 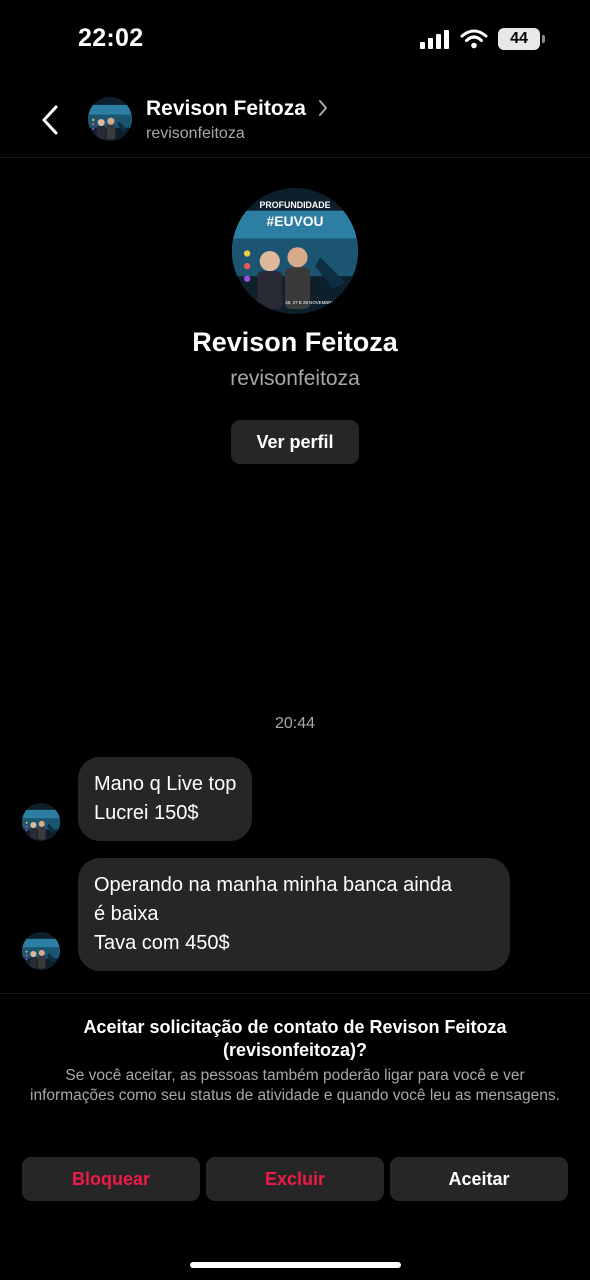 What do you see at coordinates (162, 943) in the screenshot?
I see `message-line: Tava com 450$` at bounding box center [162, 943].